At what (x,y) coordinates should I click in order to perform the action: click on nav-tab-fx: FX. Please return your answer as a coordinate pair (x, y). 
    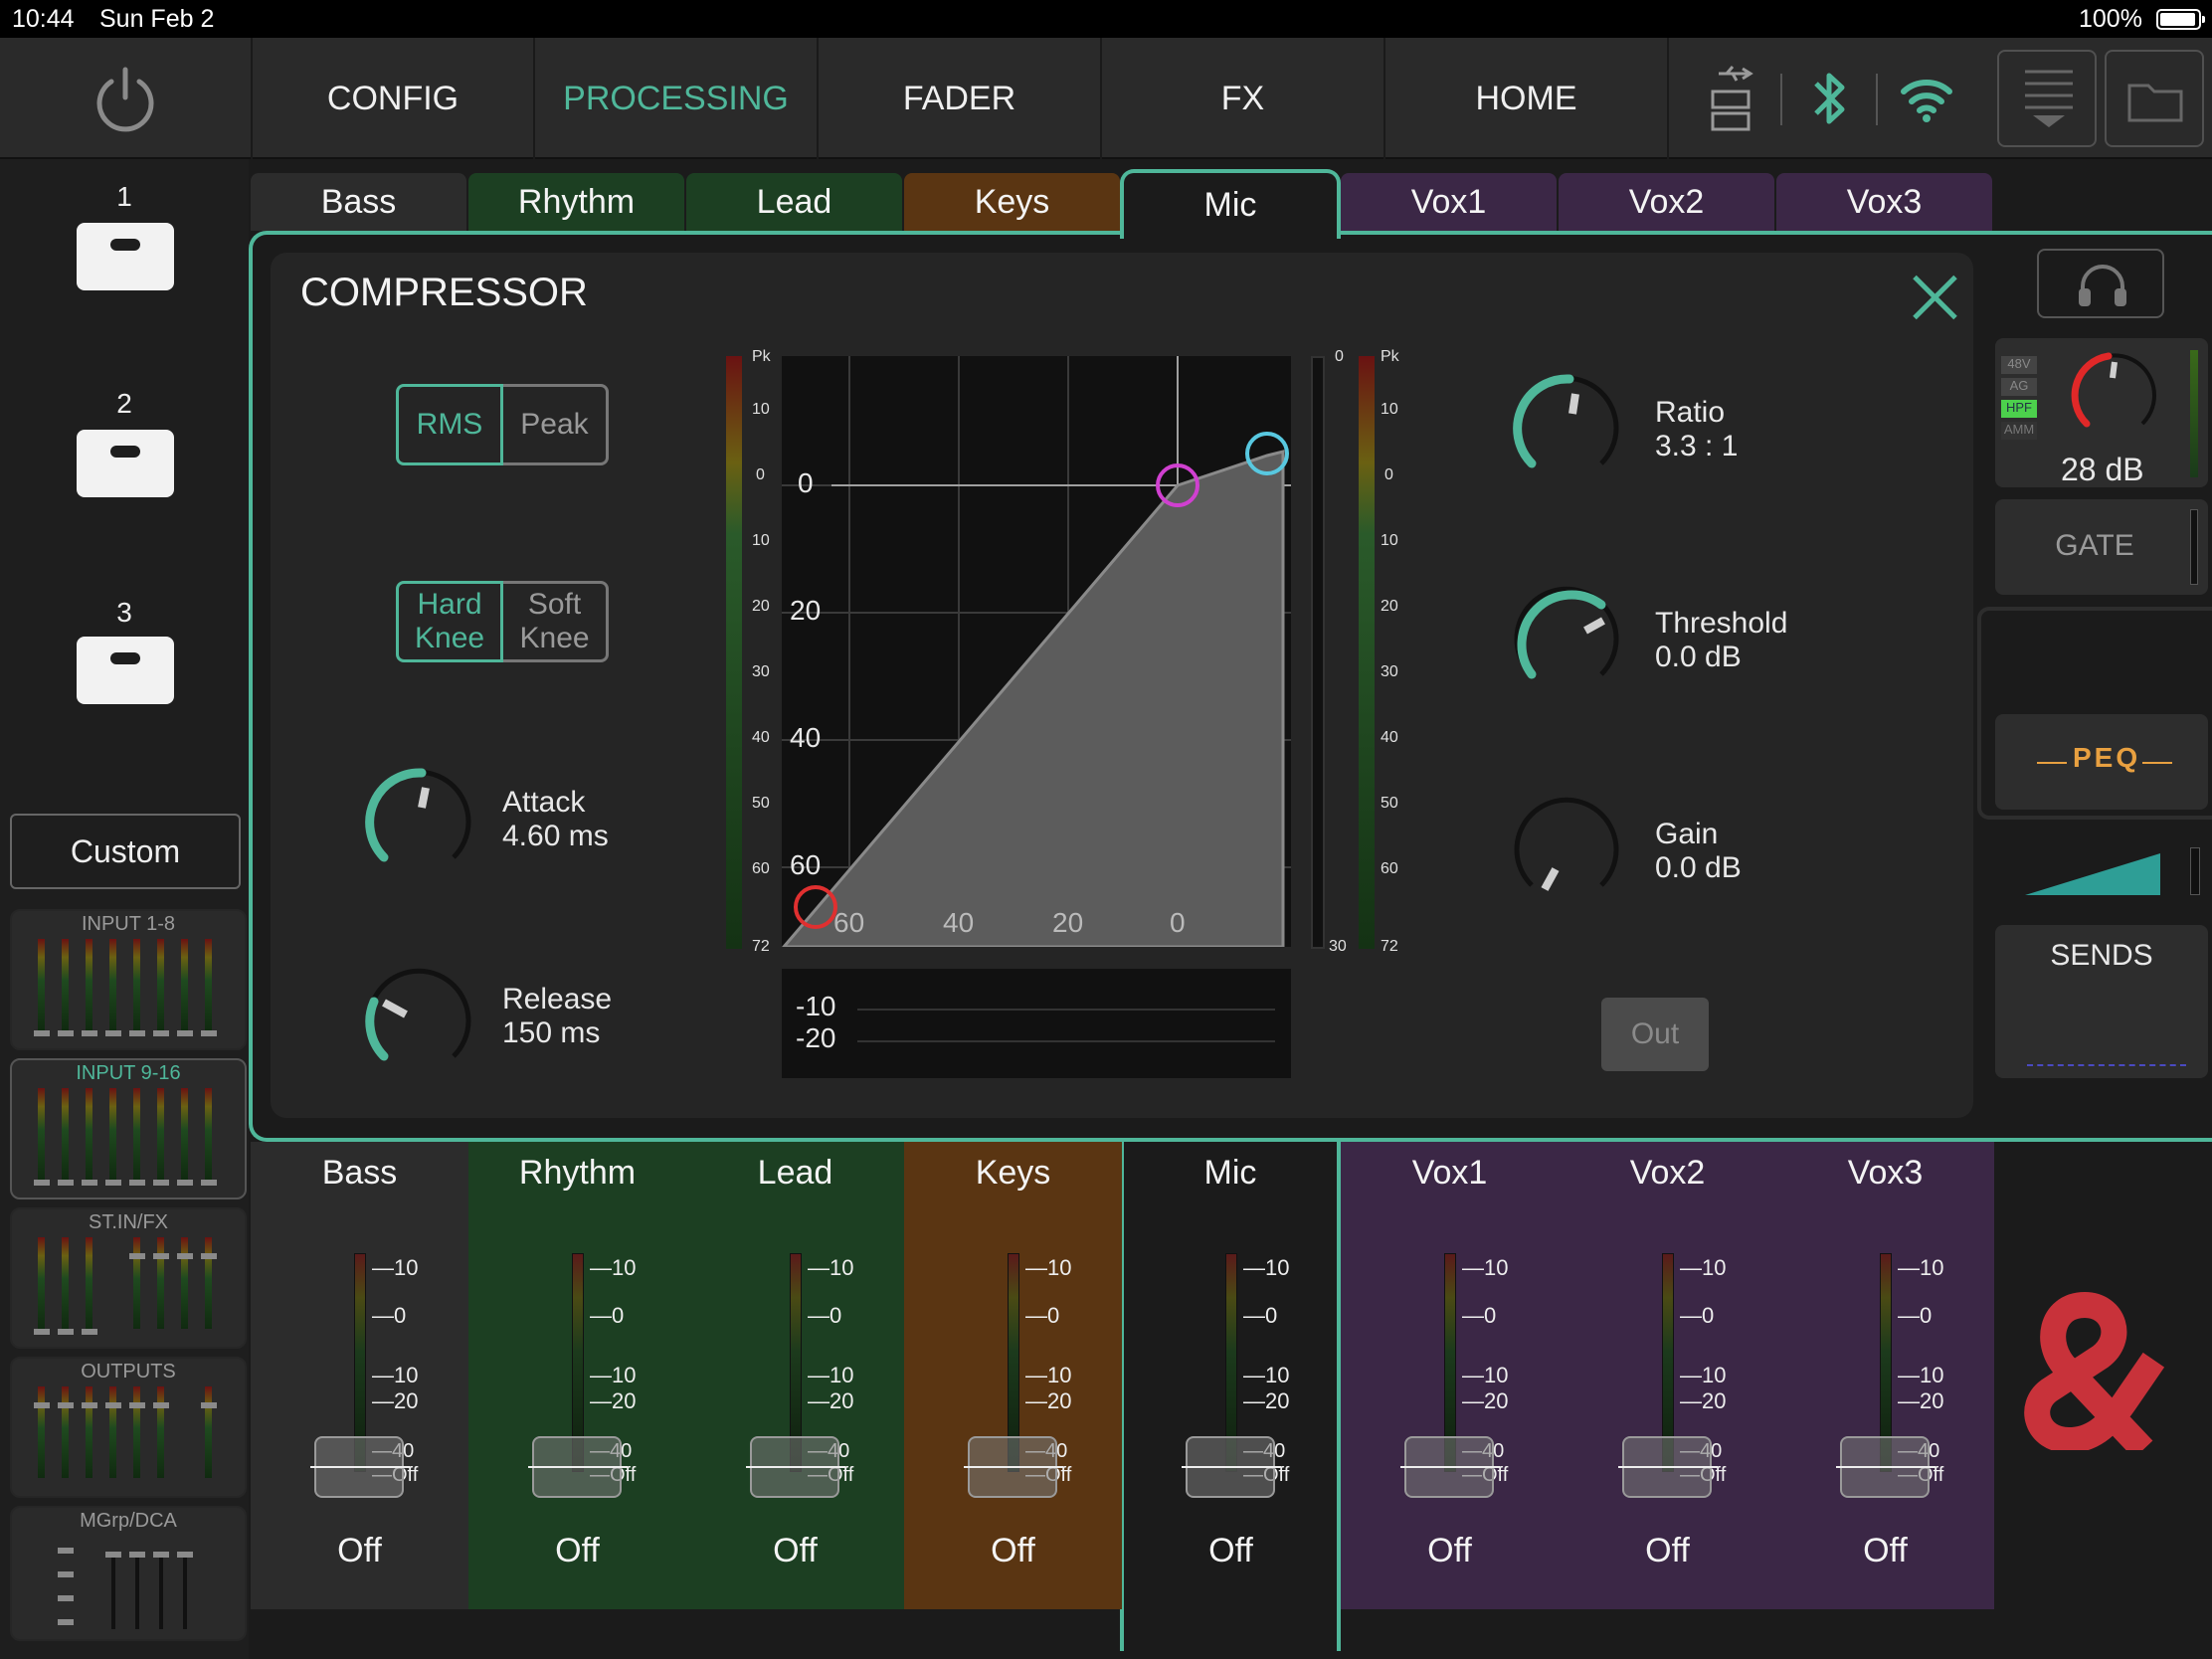
    Looking at the image, I should click on (1241, 98).